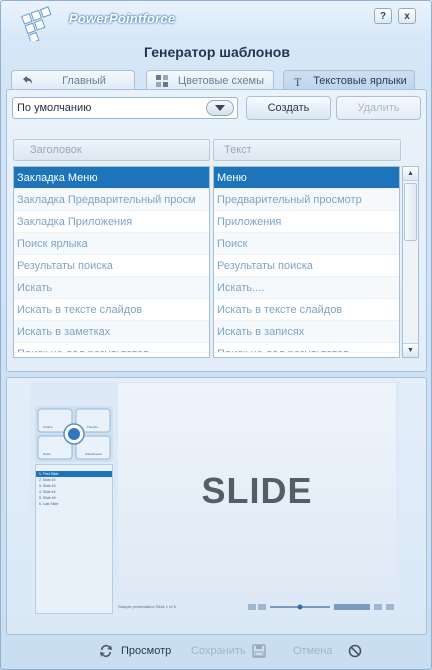 The height and width of the screenshot is (670, 432). What do you see at coordinates (54, 108) in the screenshot?
I see `preset-select-value: По умолчанию` at bounding box center [54, 108].